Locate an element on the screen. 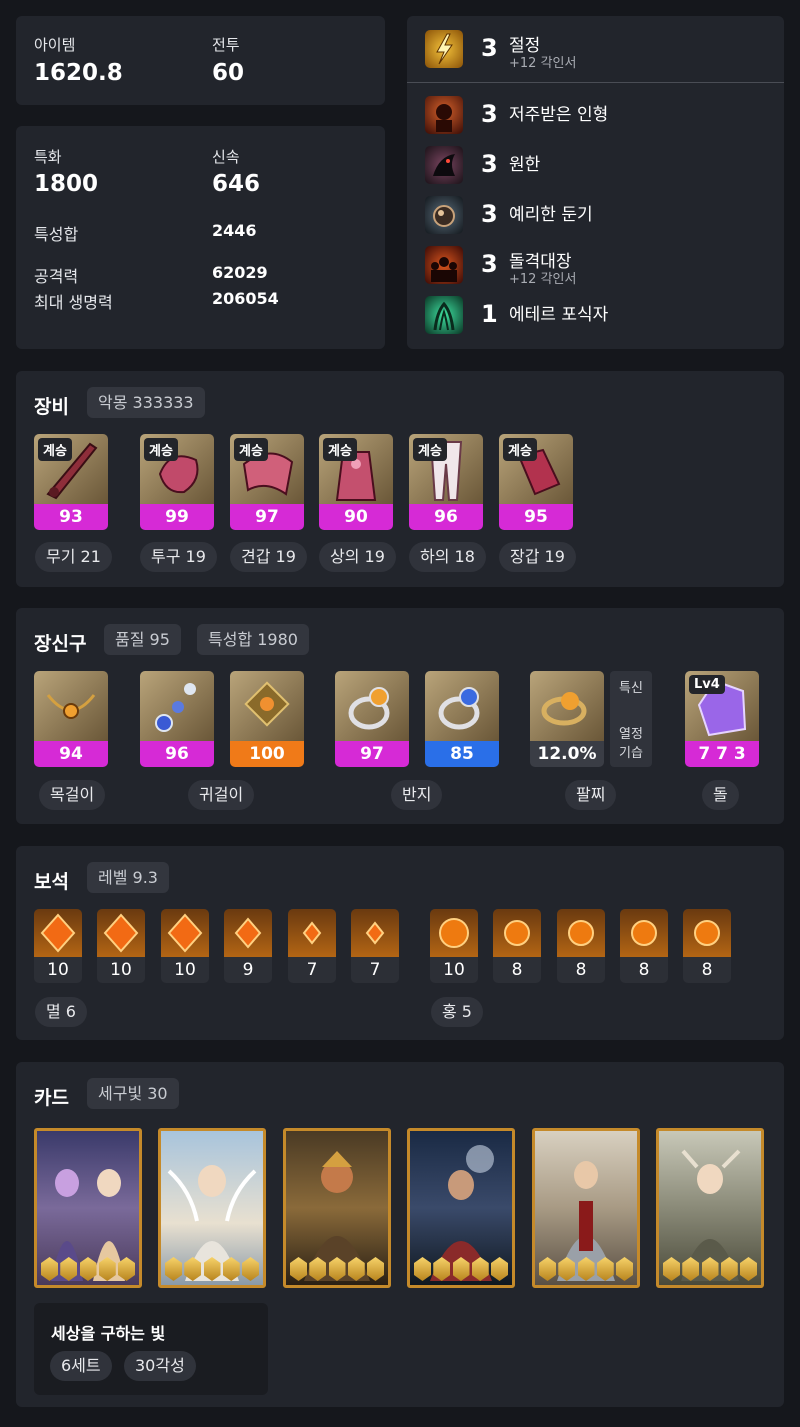 Image resolution: width=800 pixels, height=1427 pixels. stone-level-tag: Lv4 is located at coordinates (707, 684).